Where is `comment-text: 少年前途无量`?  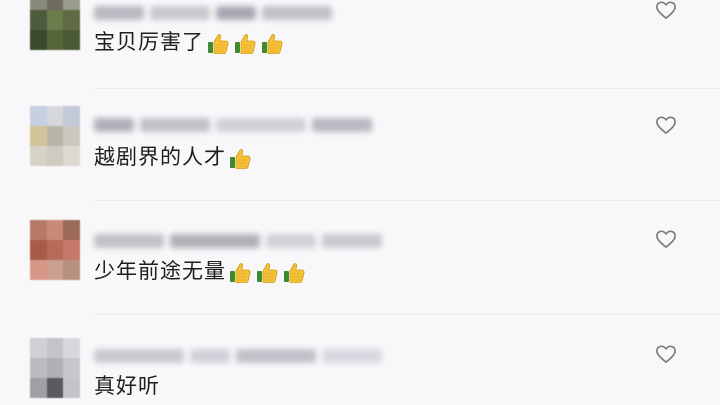
comment-text: 少年前途无量 is located at coordinates (201, 271).